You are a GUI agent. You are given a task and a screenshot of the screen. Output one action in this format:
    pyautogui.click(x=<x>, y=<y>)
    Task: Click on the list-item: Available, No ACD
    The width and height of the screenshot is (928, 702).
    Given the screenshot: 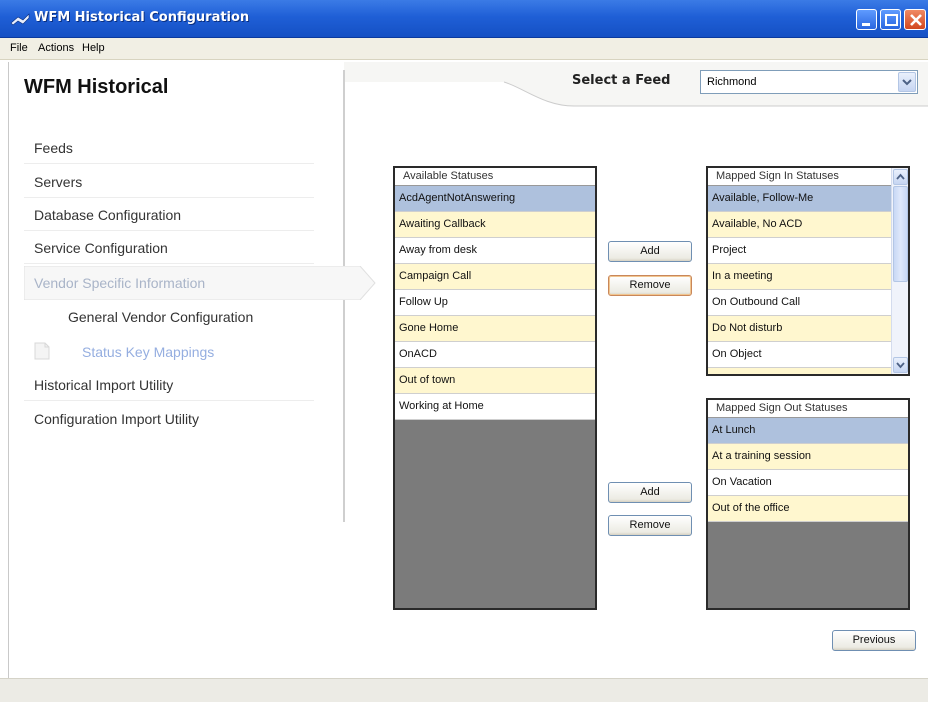 What is the action you would take?
    pyautogui.click(x=799, y=225)
    